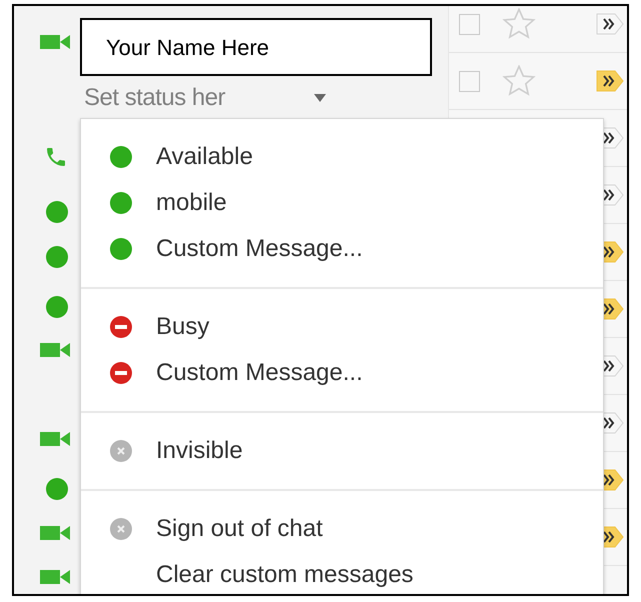 Image resolution: width=641 pixels, height=602 pixels. What do you see at coordinates (320, 98) in the screenshot?
I see `caret-icon` at bounding box center [320, 98].